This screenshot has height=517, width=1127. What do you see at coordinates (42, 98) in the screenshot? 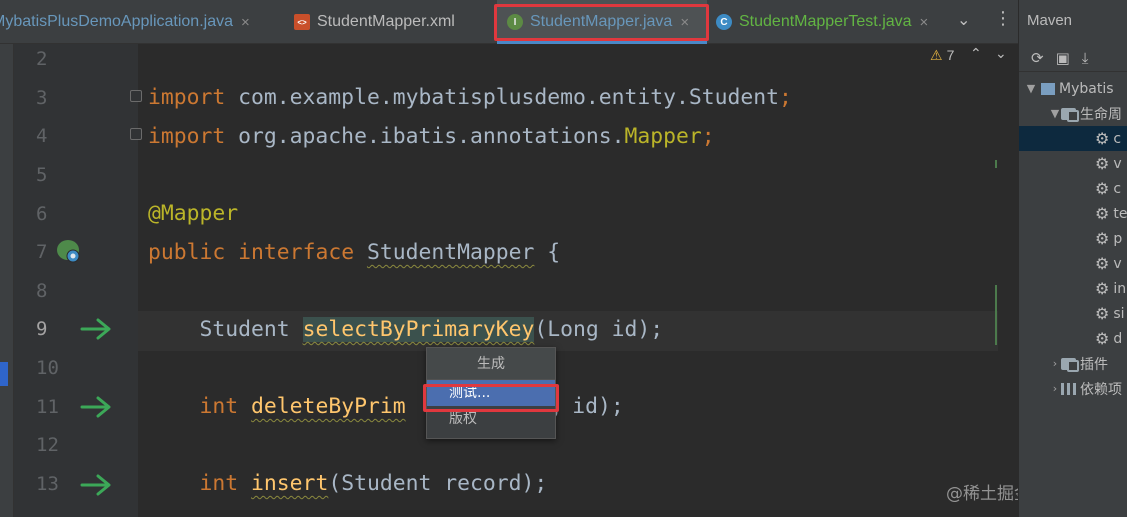
I see `line-number: 3` at bounding box center [42, 98].